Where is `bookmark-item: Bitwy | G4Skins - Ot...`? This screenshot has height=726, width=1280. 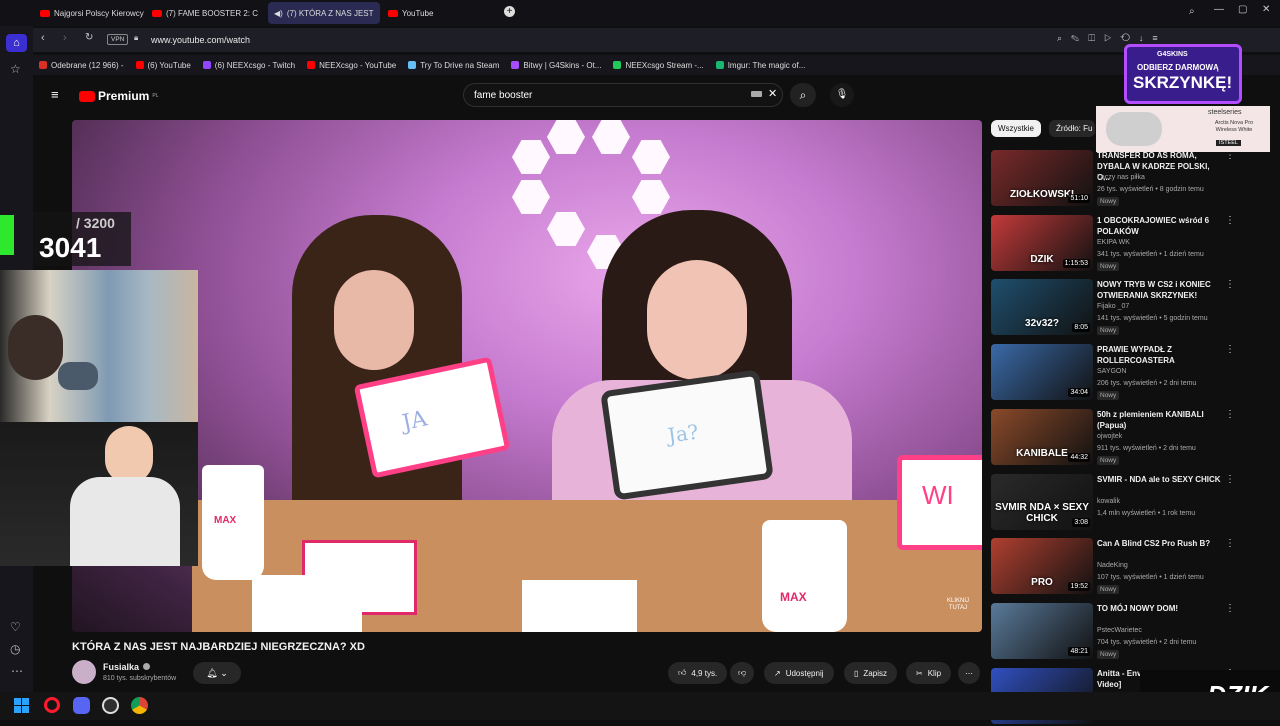 bookmark-item: Bitwy | G4Skins - Ot... is located at coordinates (556, 65).